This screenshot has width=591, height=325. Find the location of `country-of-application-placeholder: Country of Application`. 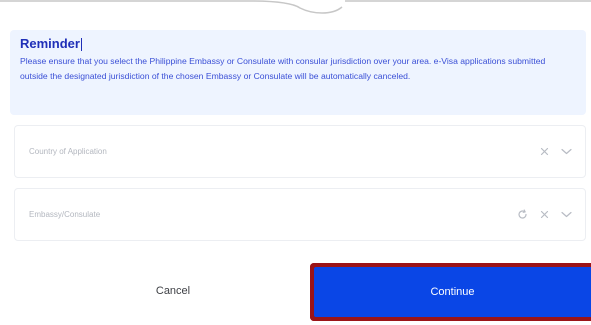

country-of-application-placeholder: Country of Application is located at coordinates (68, 151).